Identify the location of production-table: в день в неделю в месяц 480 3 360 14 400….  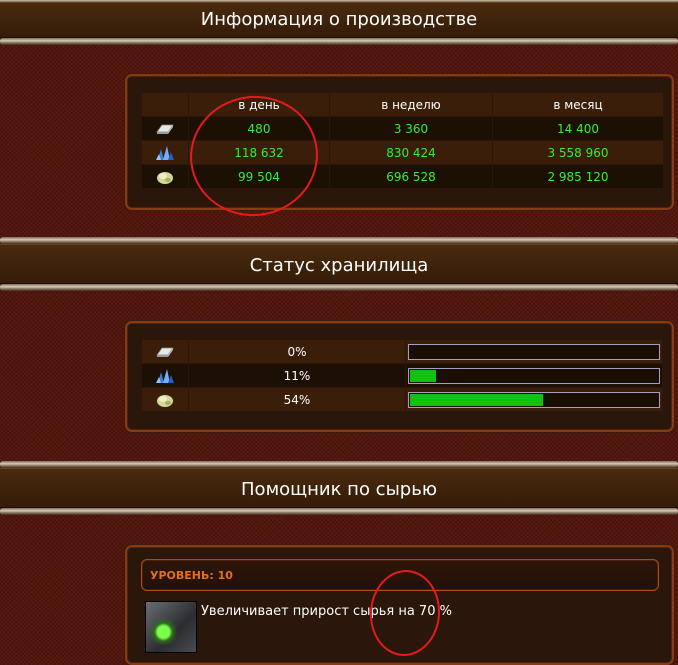
(402, 140).